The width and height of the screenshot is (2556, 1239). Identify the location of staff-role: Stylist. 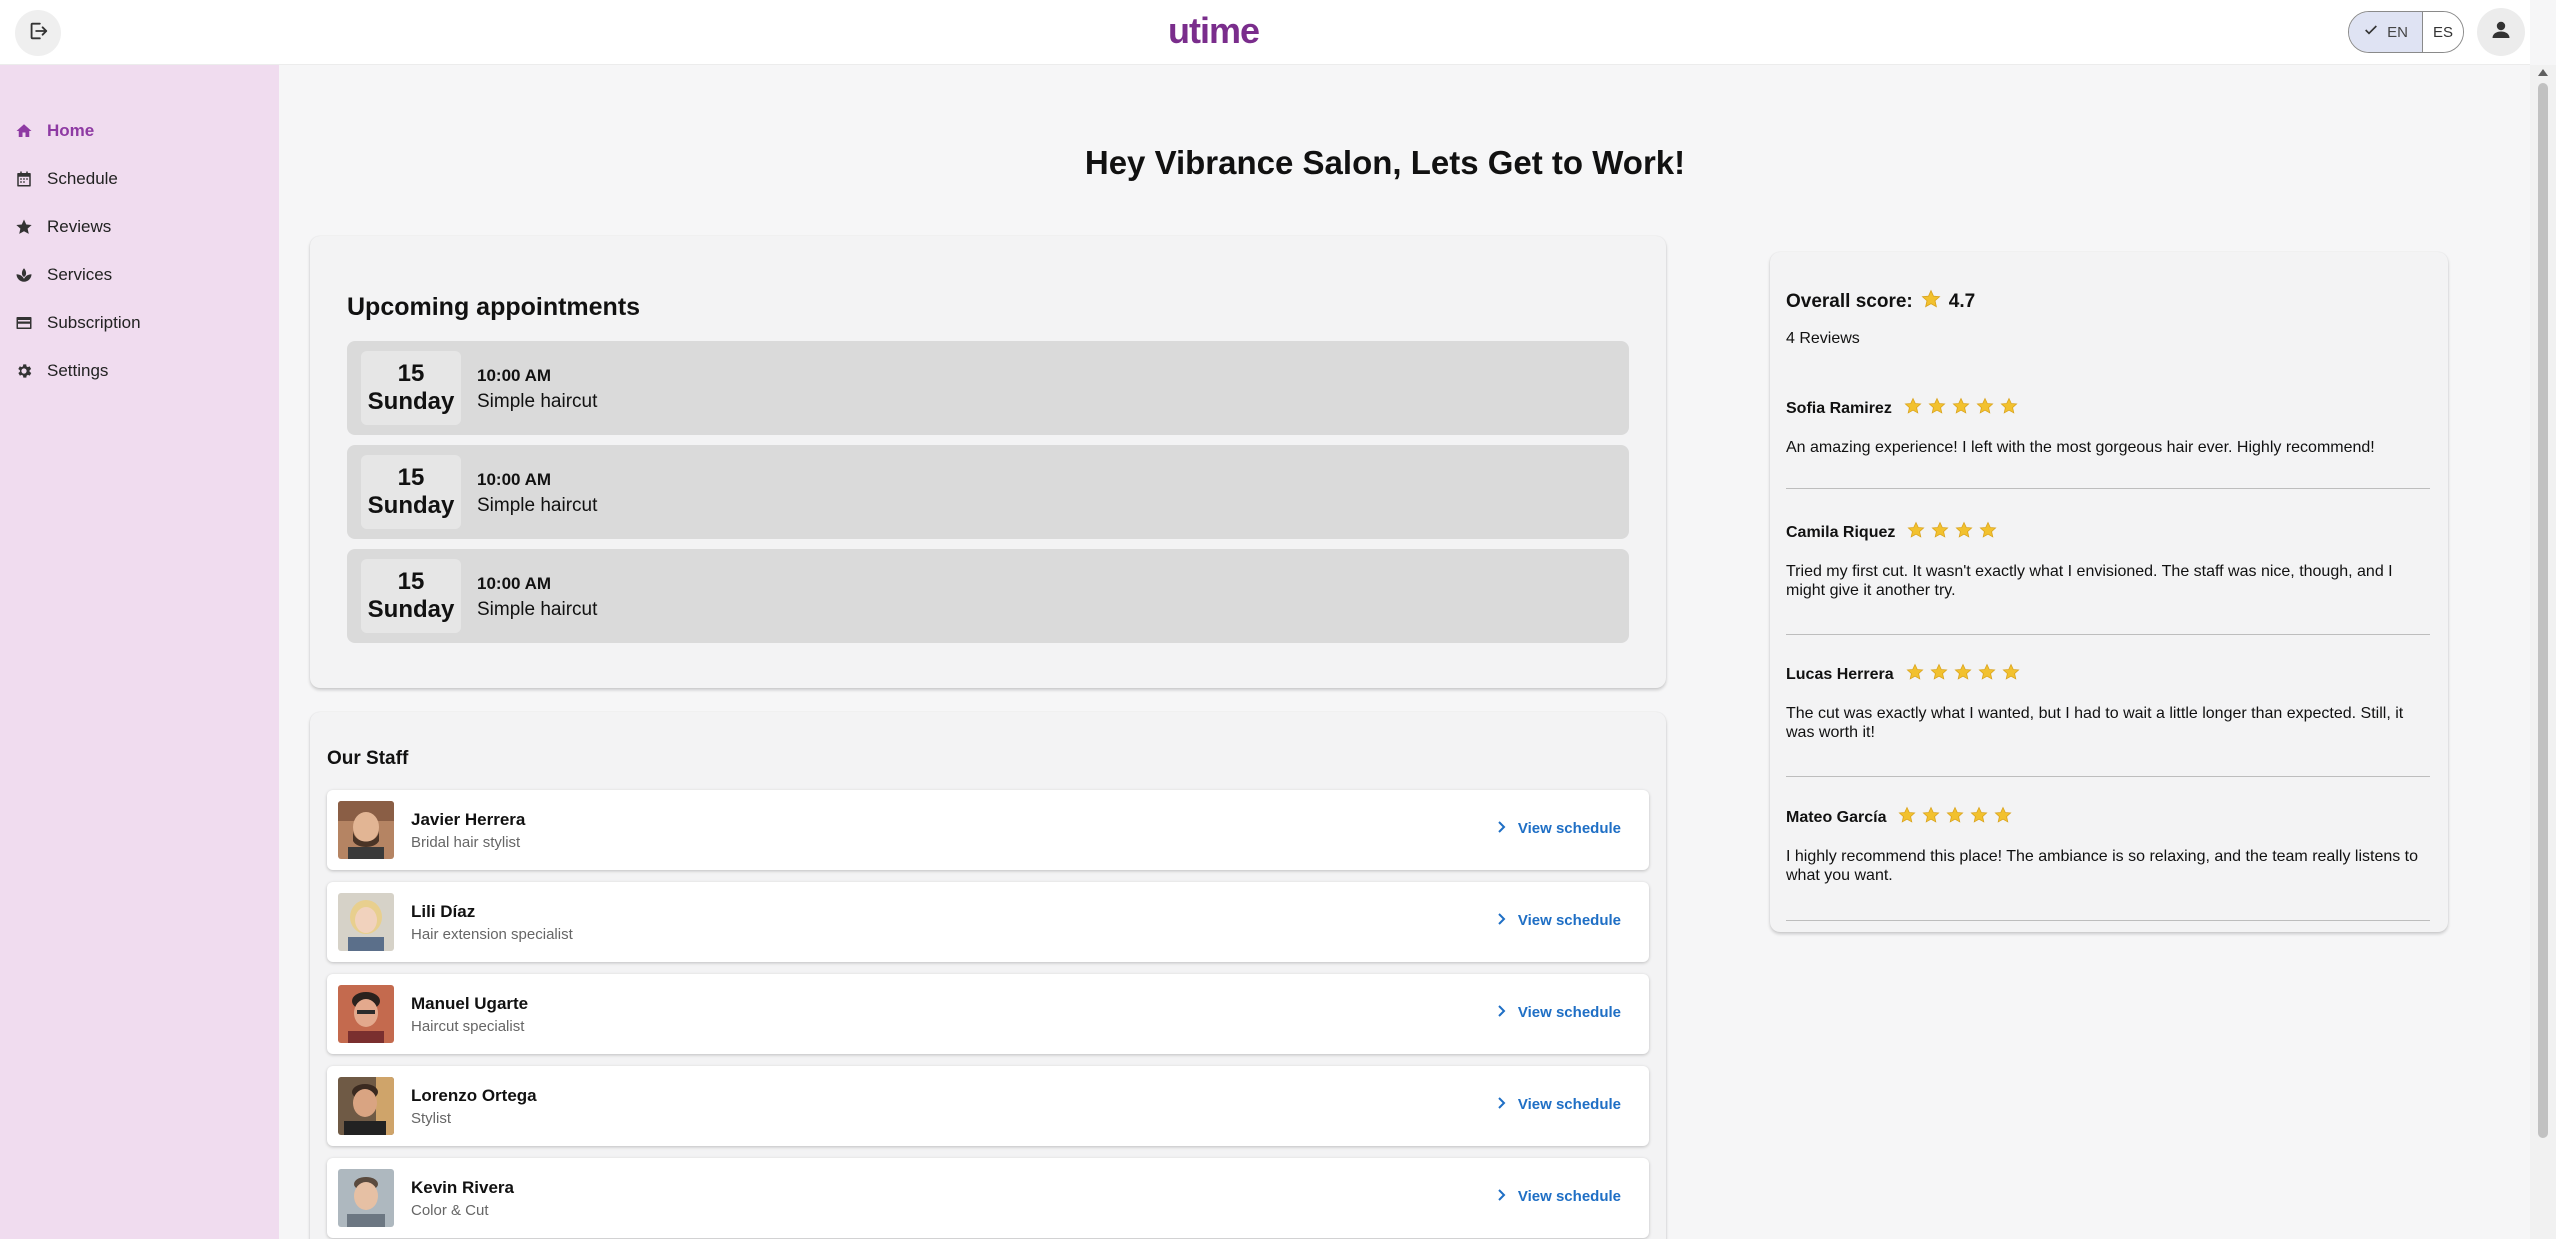
(431, 1118).